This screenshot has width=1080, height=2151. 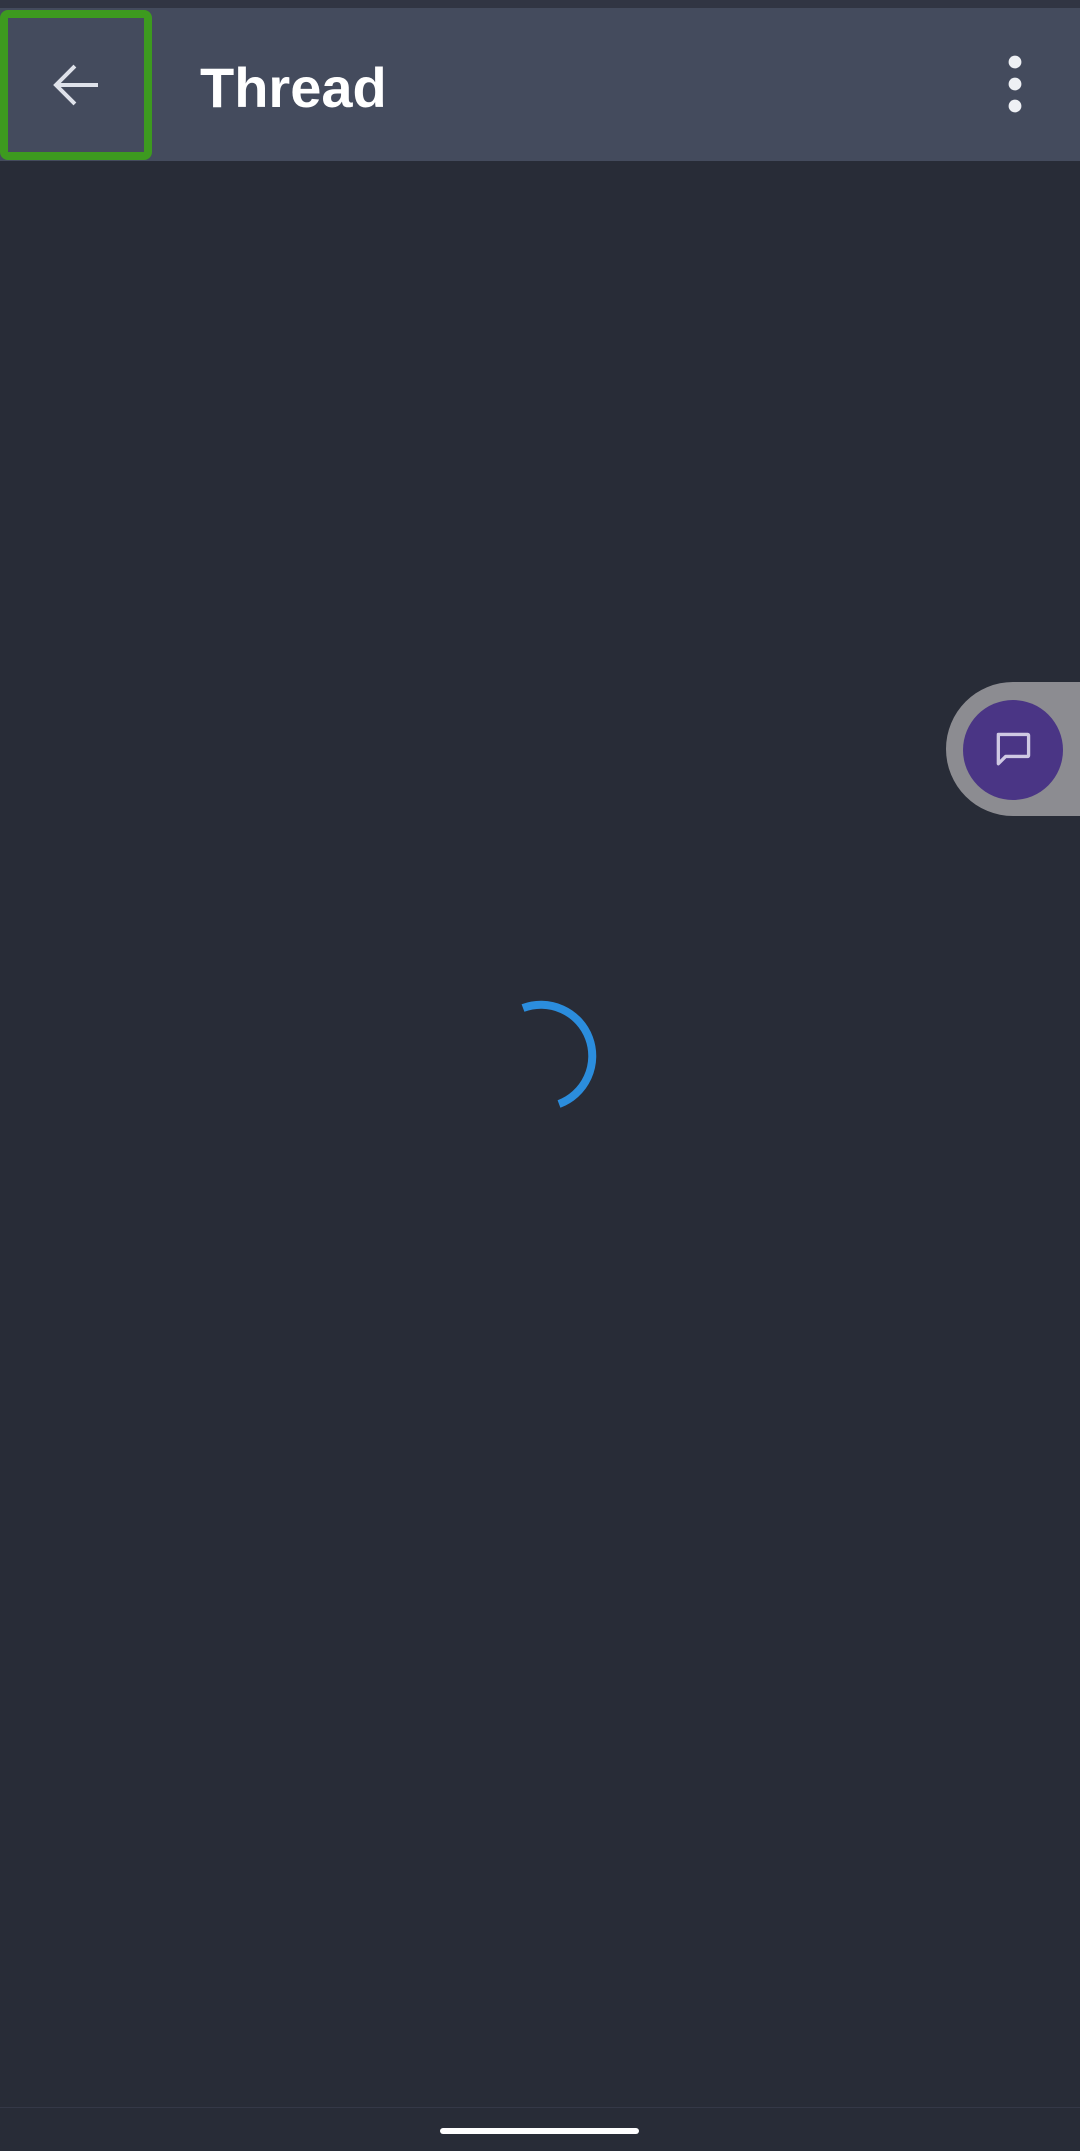 I want to click on page-title: Thread, so click(x=293, y=87).